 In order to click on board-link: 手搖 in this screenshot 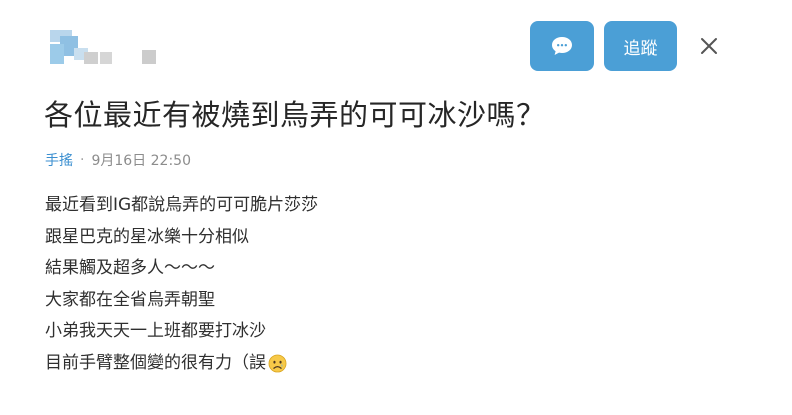, I will do `click(59, 160)`.